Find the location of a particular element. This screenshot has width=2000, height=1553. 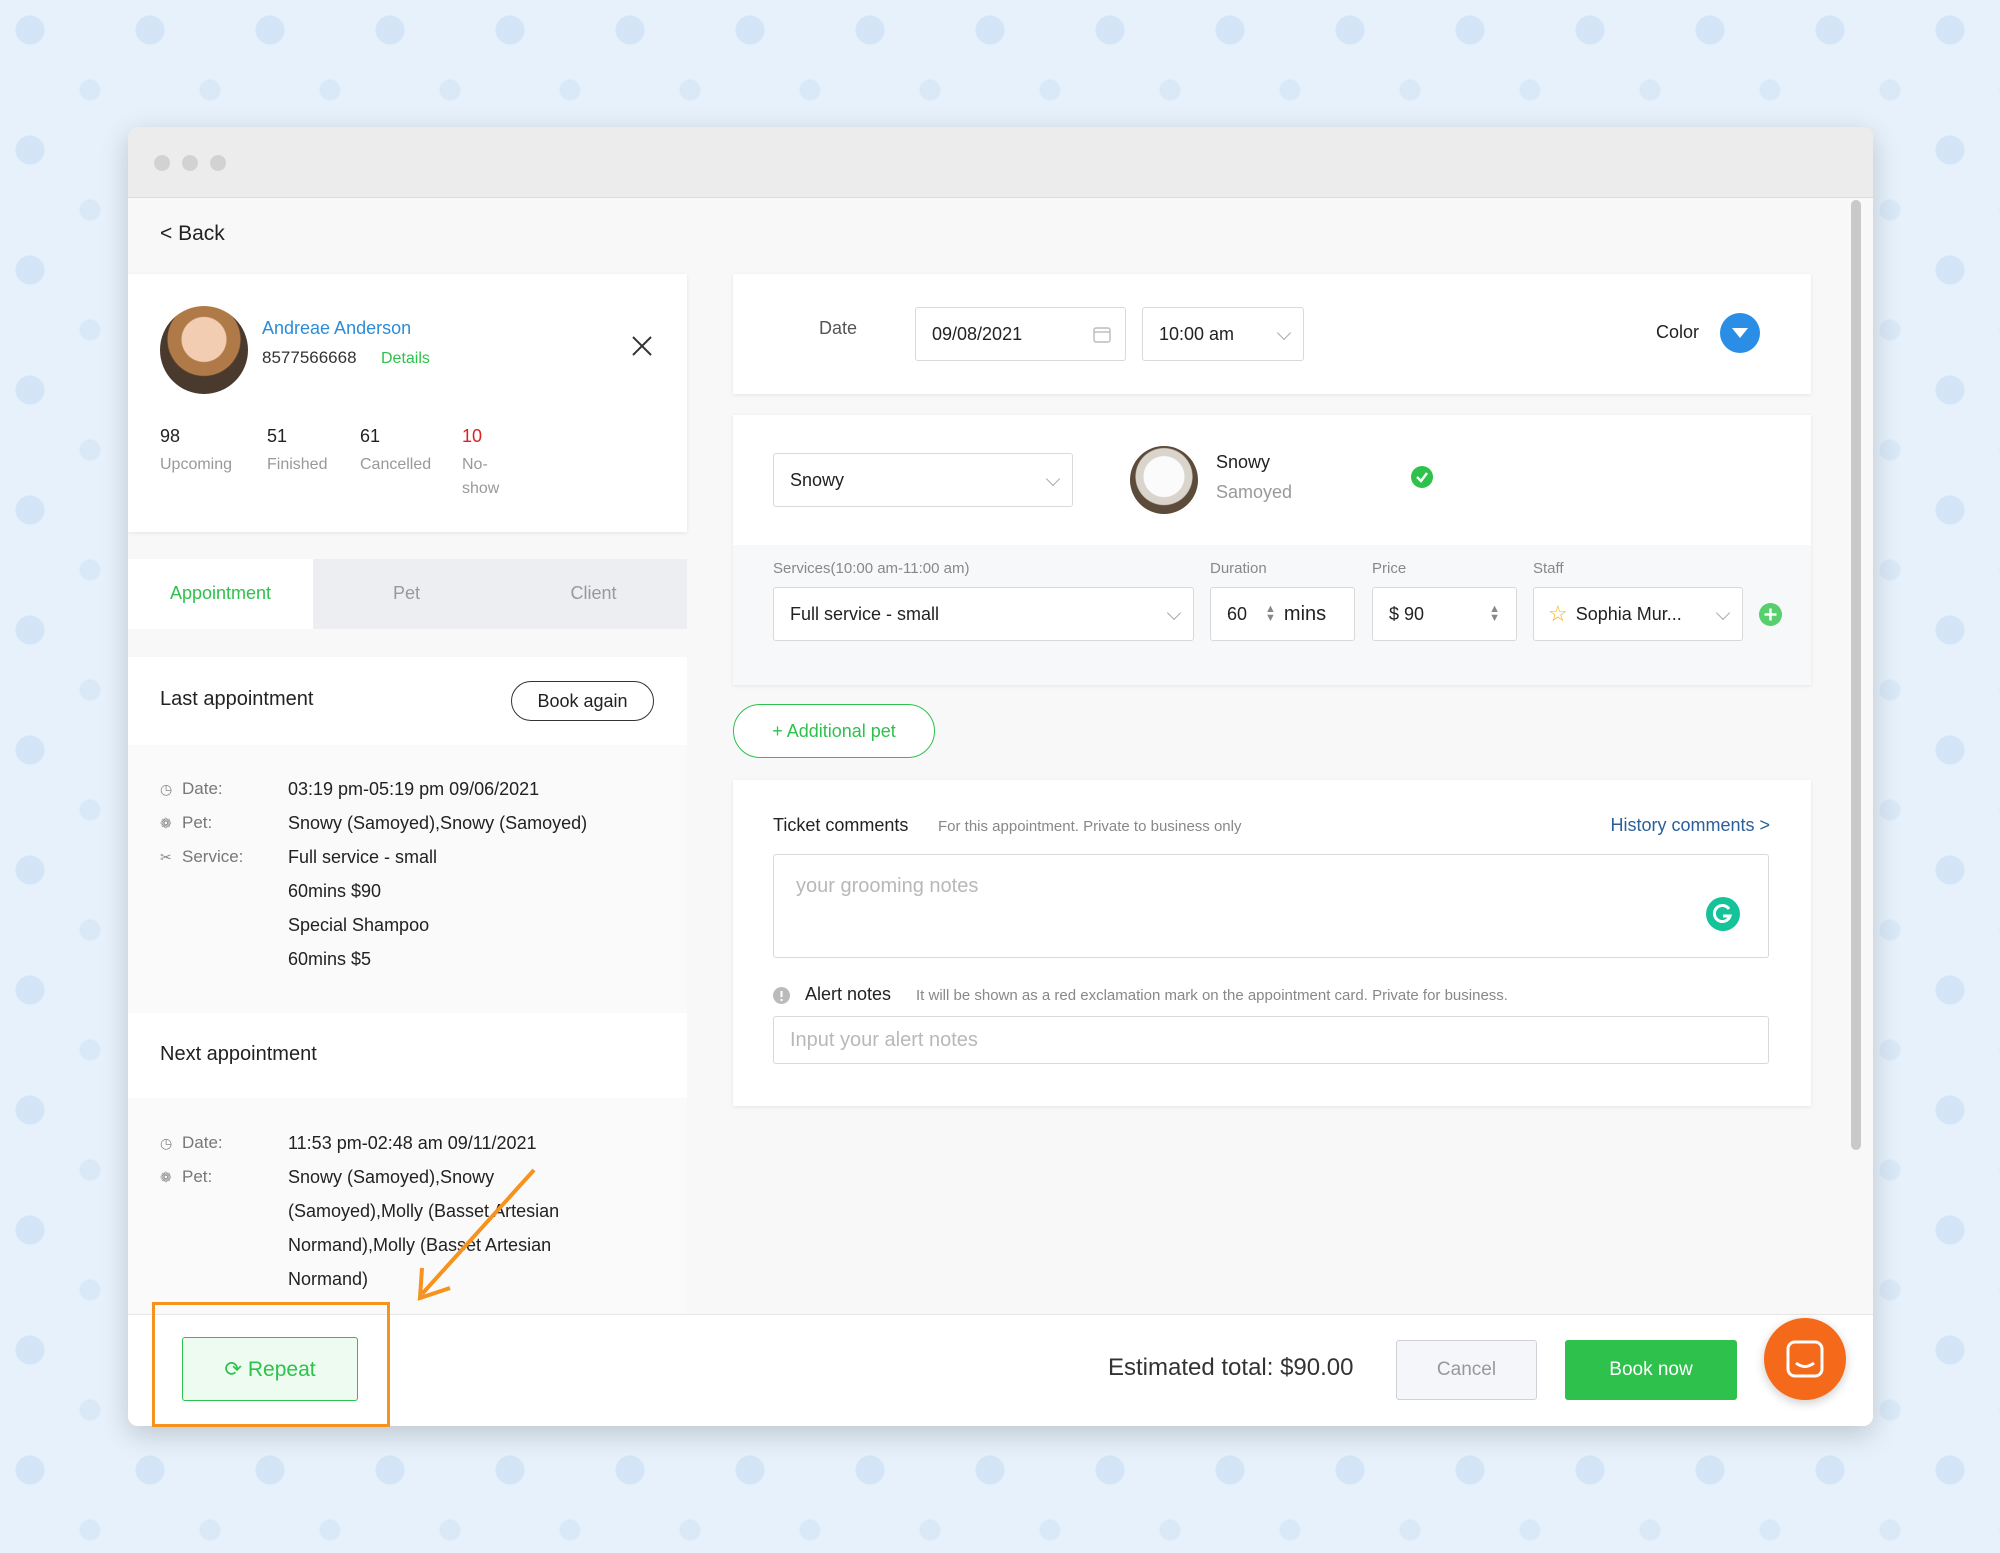

book-again-button: Book again is located at coordinates (582, 701).